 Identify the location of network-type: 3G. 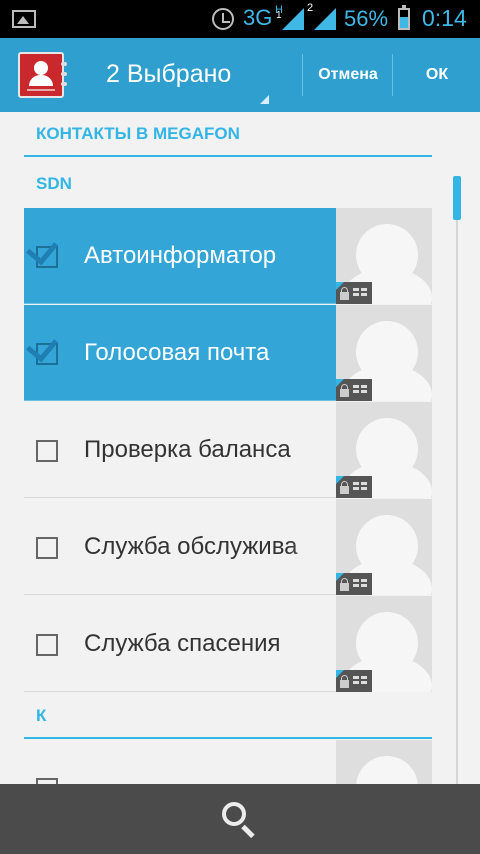
(258, 17).